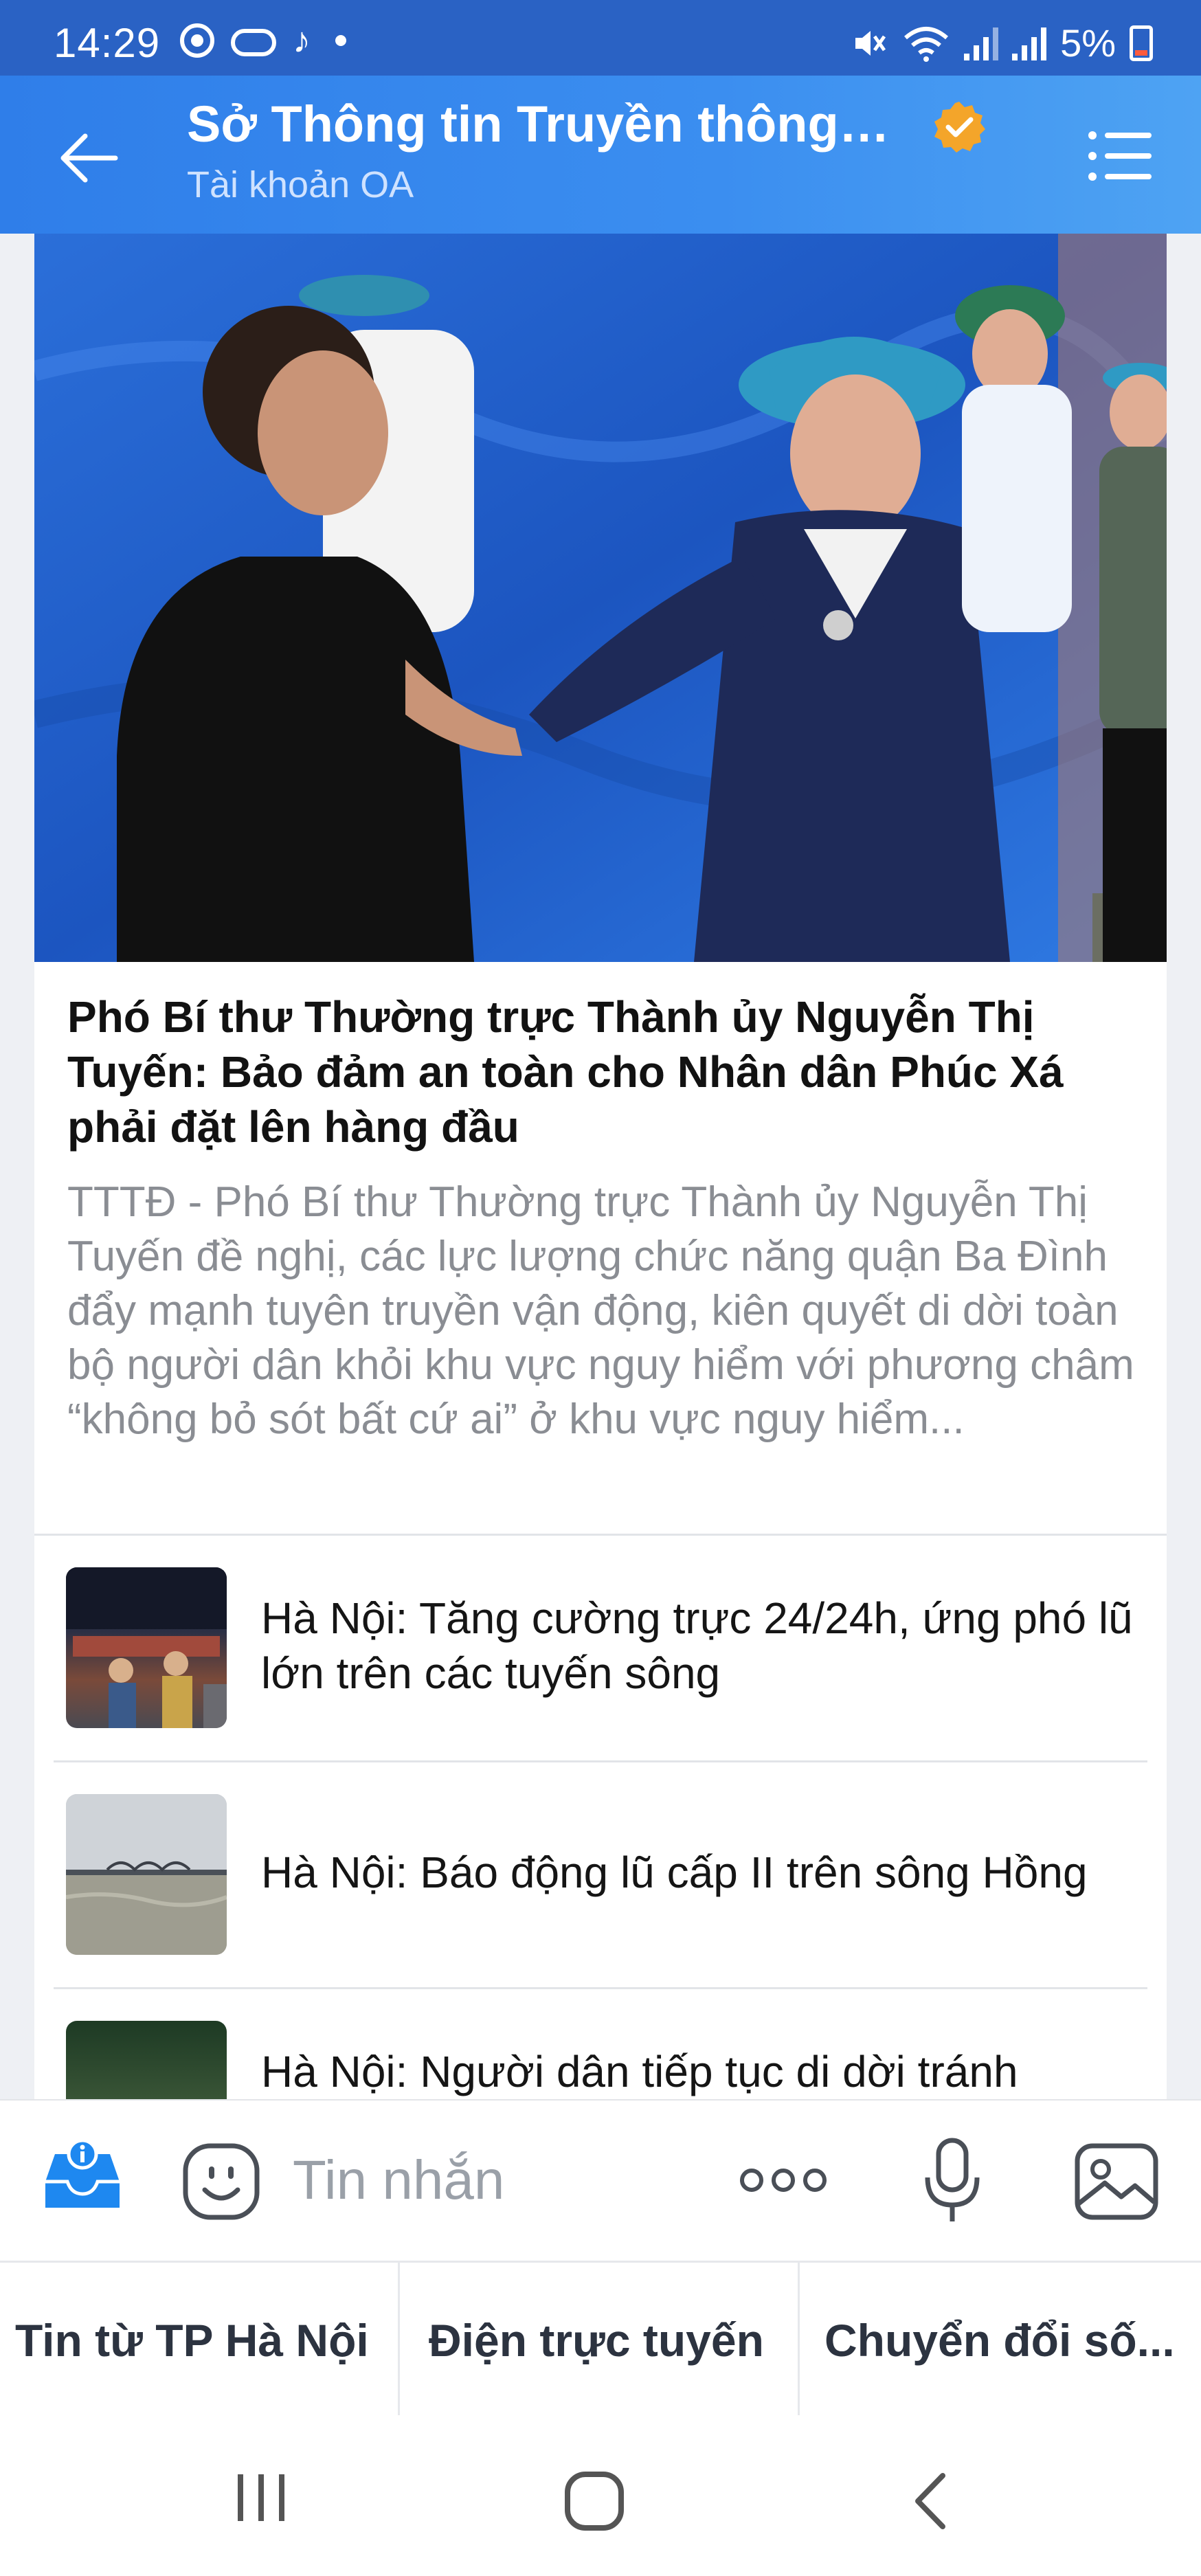 The image size is (1201, 2576). I want to click on inbox-info-icon, so click(82, 2178).